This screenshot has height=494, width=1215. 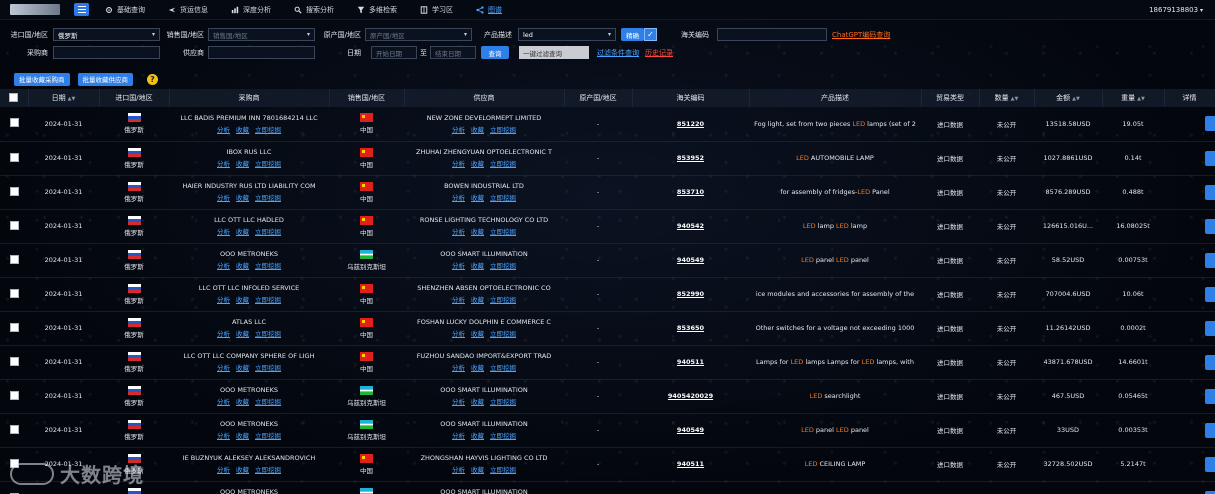 I want to click on hs-code-link: 853952, so click(x=690, y=158).